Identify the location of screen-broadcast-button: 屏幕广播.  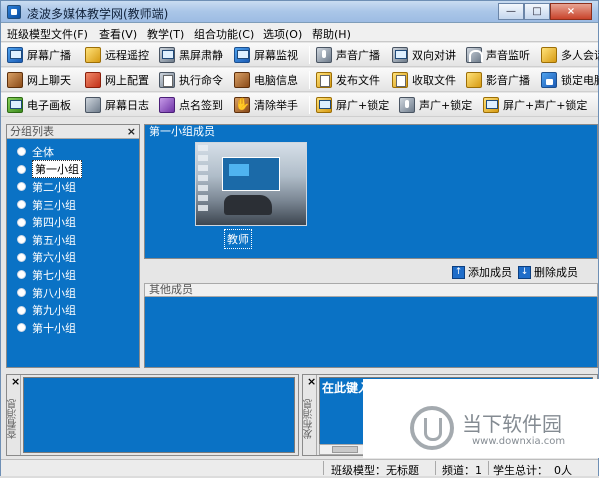
(39, 55).